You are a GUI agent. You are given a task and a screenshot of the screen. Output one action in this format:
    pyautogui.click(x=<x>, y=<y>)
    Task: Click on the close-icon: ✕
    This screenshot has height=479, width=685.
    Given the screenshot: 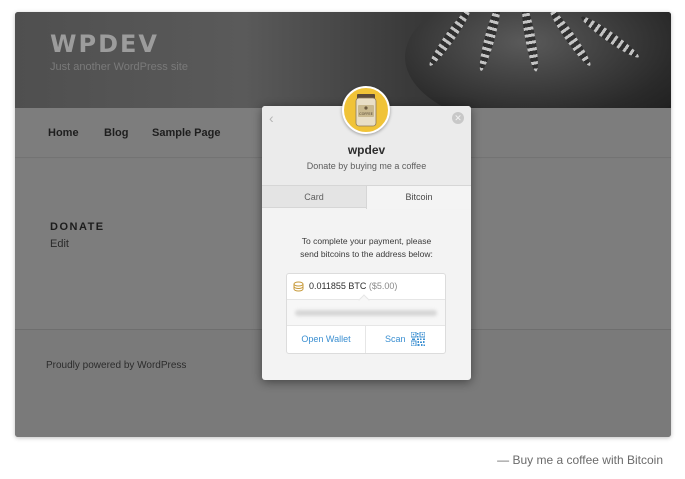 What is the action you would take?
    pyautogui.click(x=458, y=118)
    